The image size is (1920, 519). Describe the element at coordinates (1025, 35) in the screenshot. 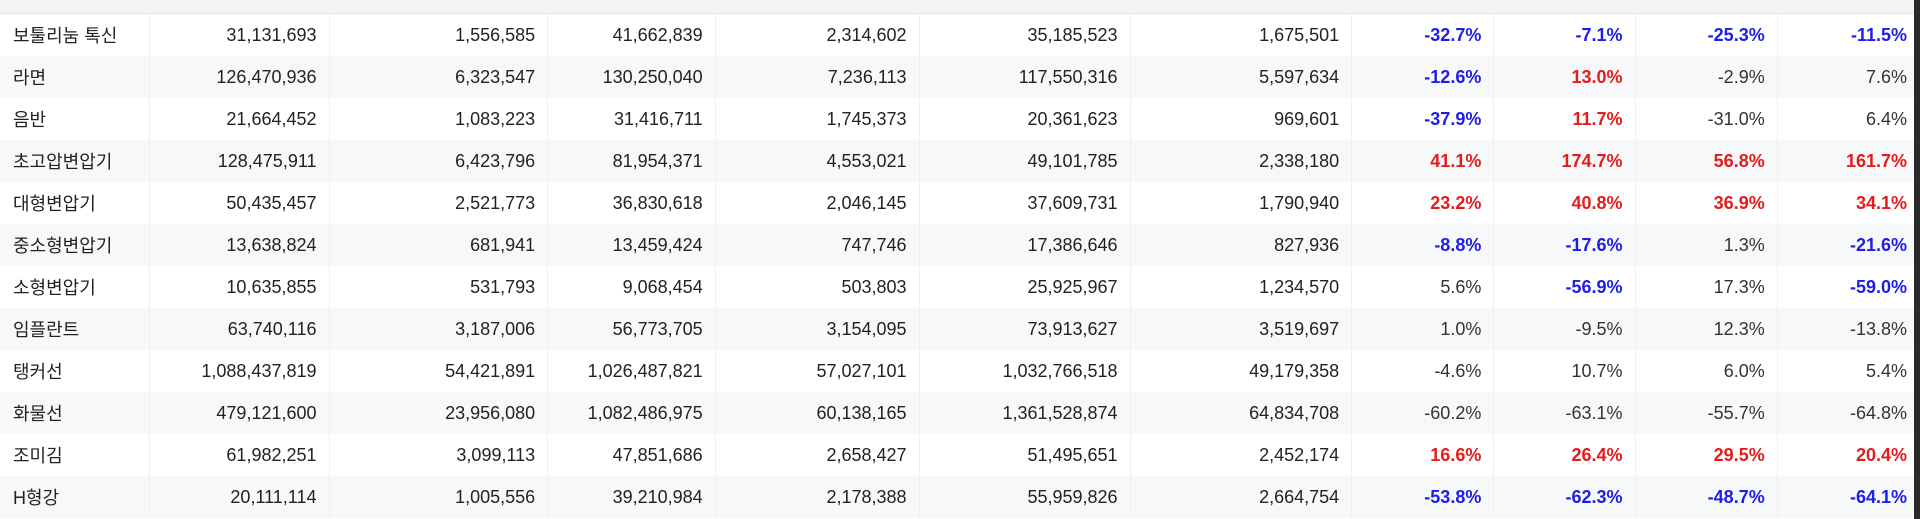

I see `cell-value: 35,185,523` at that location.